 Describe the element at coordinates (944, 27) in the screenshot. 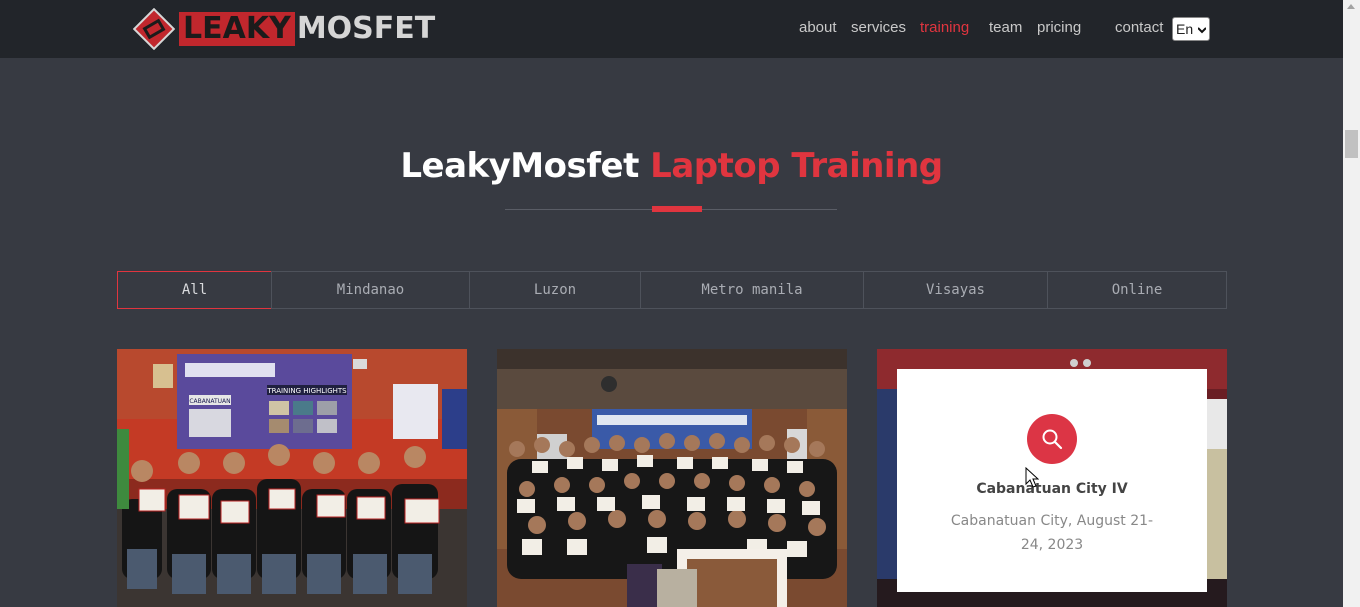

I see `nav-training: training` at that location.